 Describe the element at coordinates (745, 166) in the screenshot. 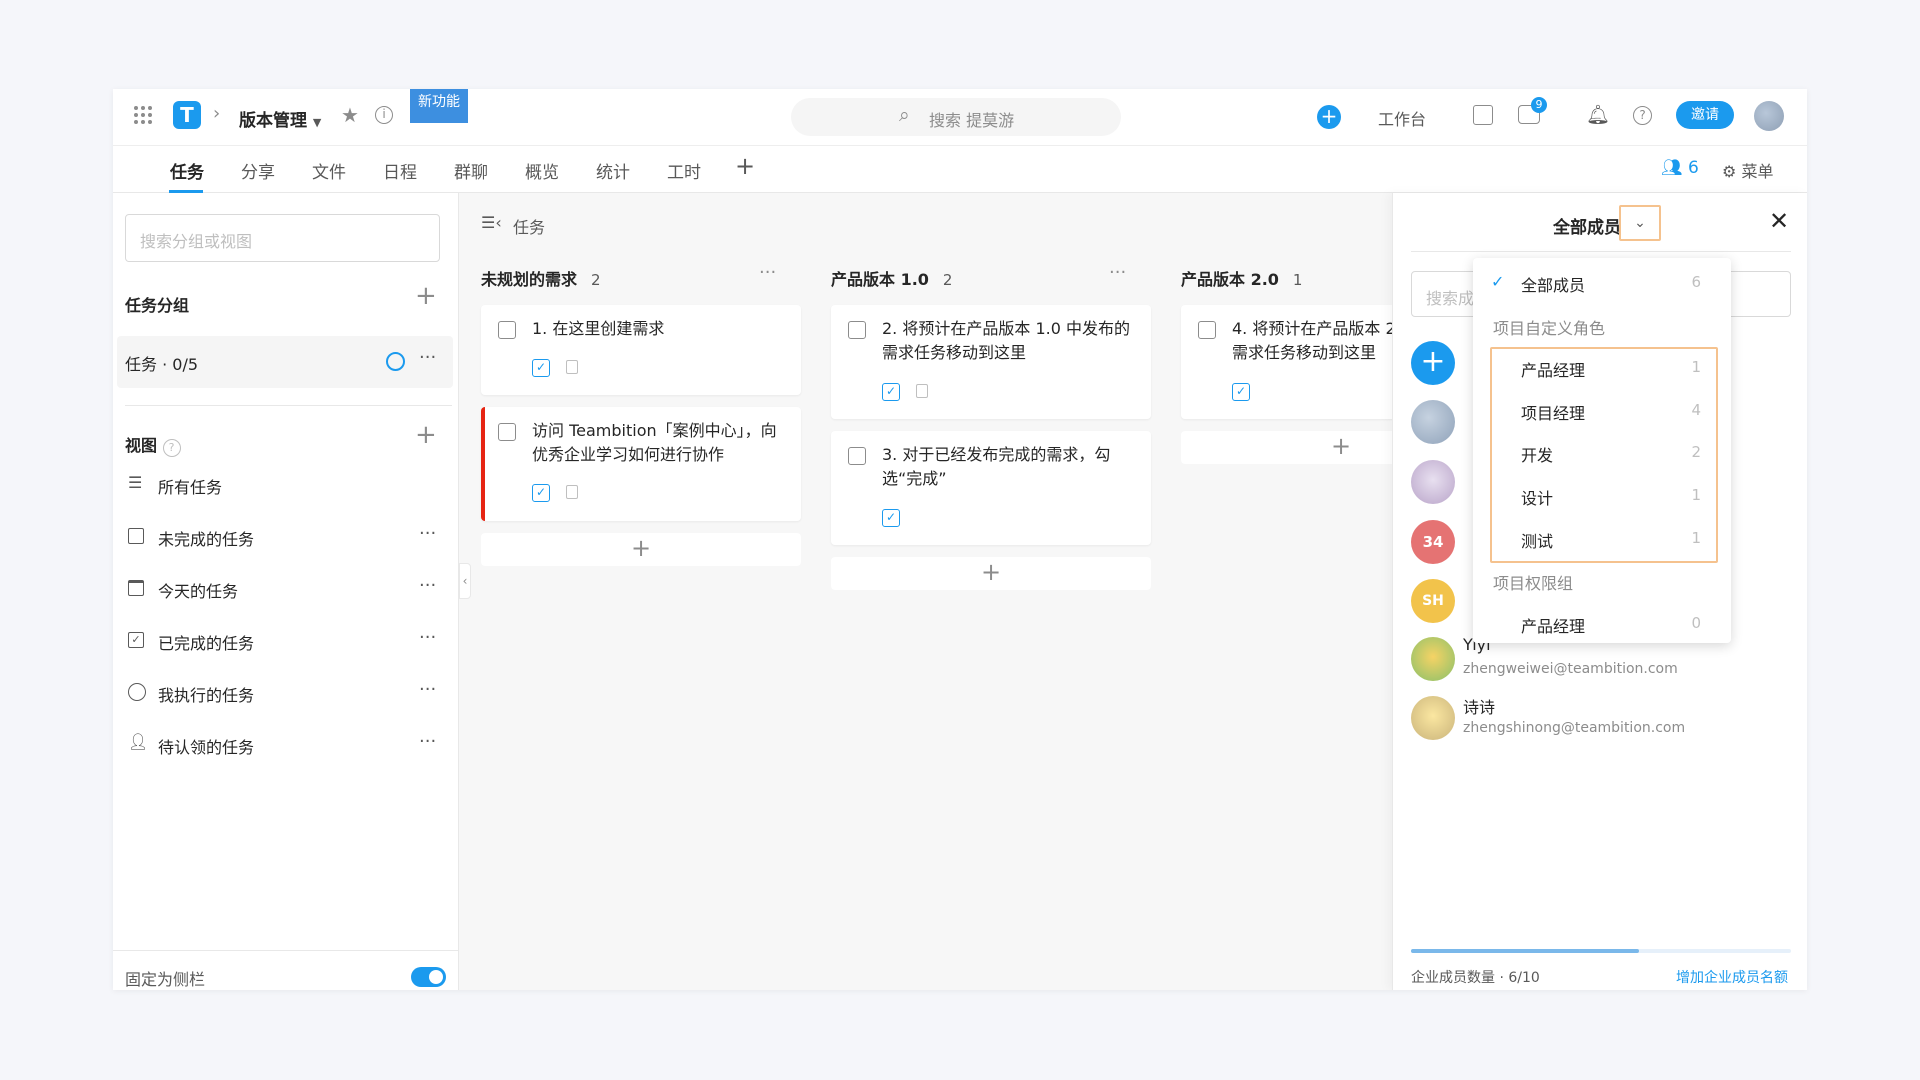

I see `add-tab-button: +` at that location.